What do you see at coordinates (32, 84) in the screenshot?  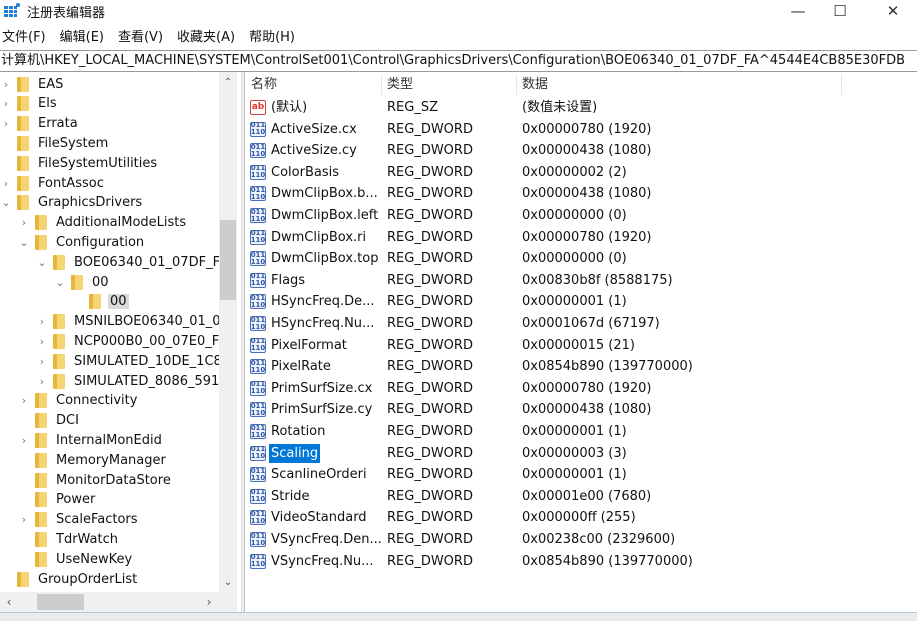 I see `tree-item: › EAS` at bounding box center [32, 84].